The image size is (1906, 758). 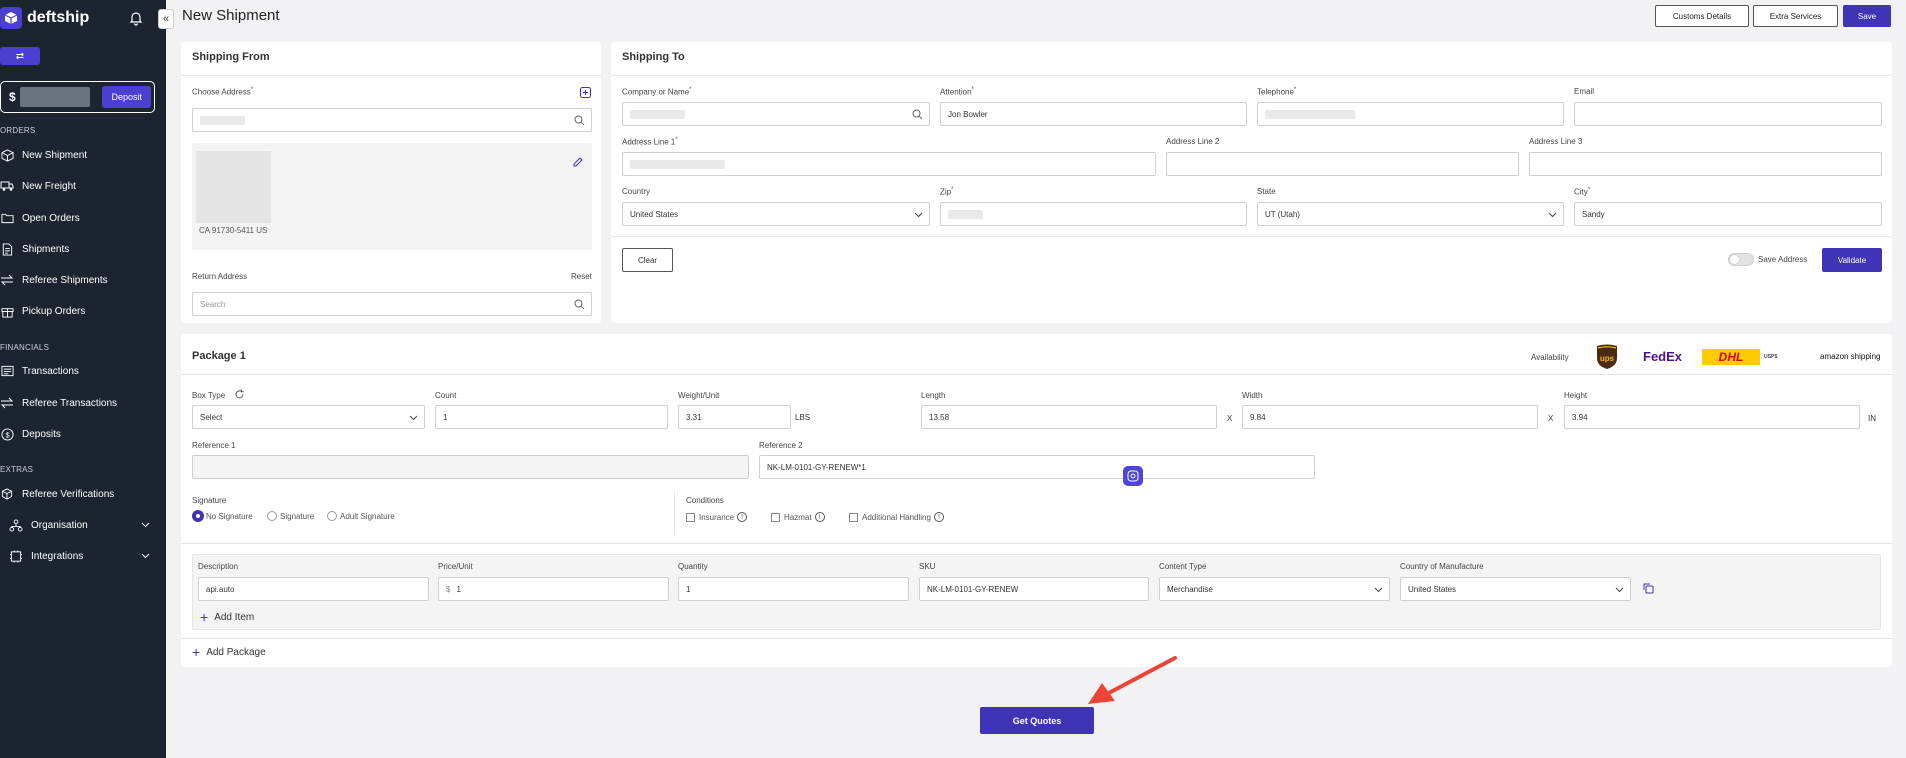 What do you see at coordinates (1190, 589) in the screenshot?
I see `content-type-value: Merchandise` at bounding box center [1190, 589].